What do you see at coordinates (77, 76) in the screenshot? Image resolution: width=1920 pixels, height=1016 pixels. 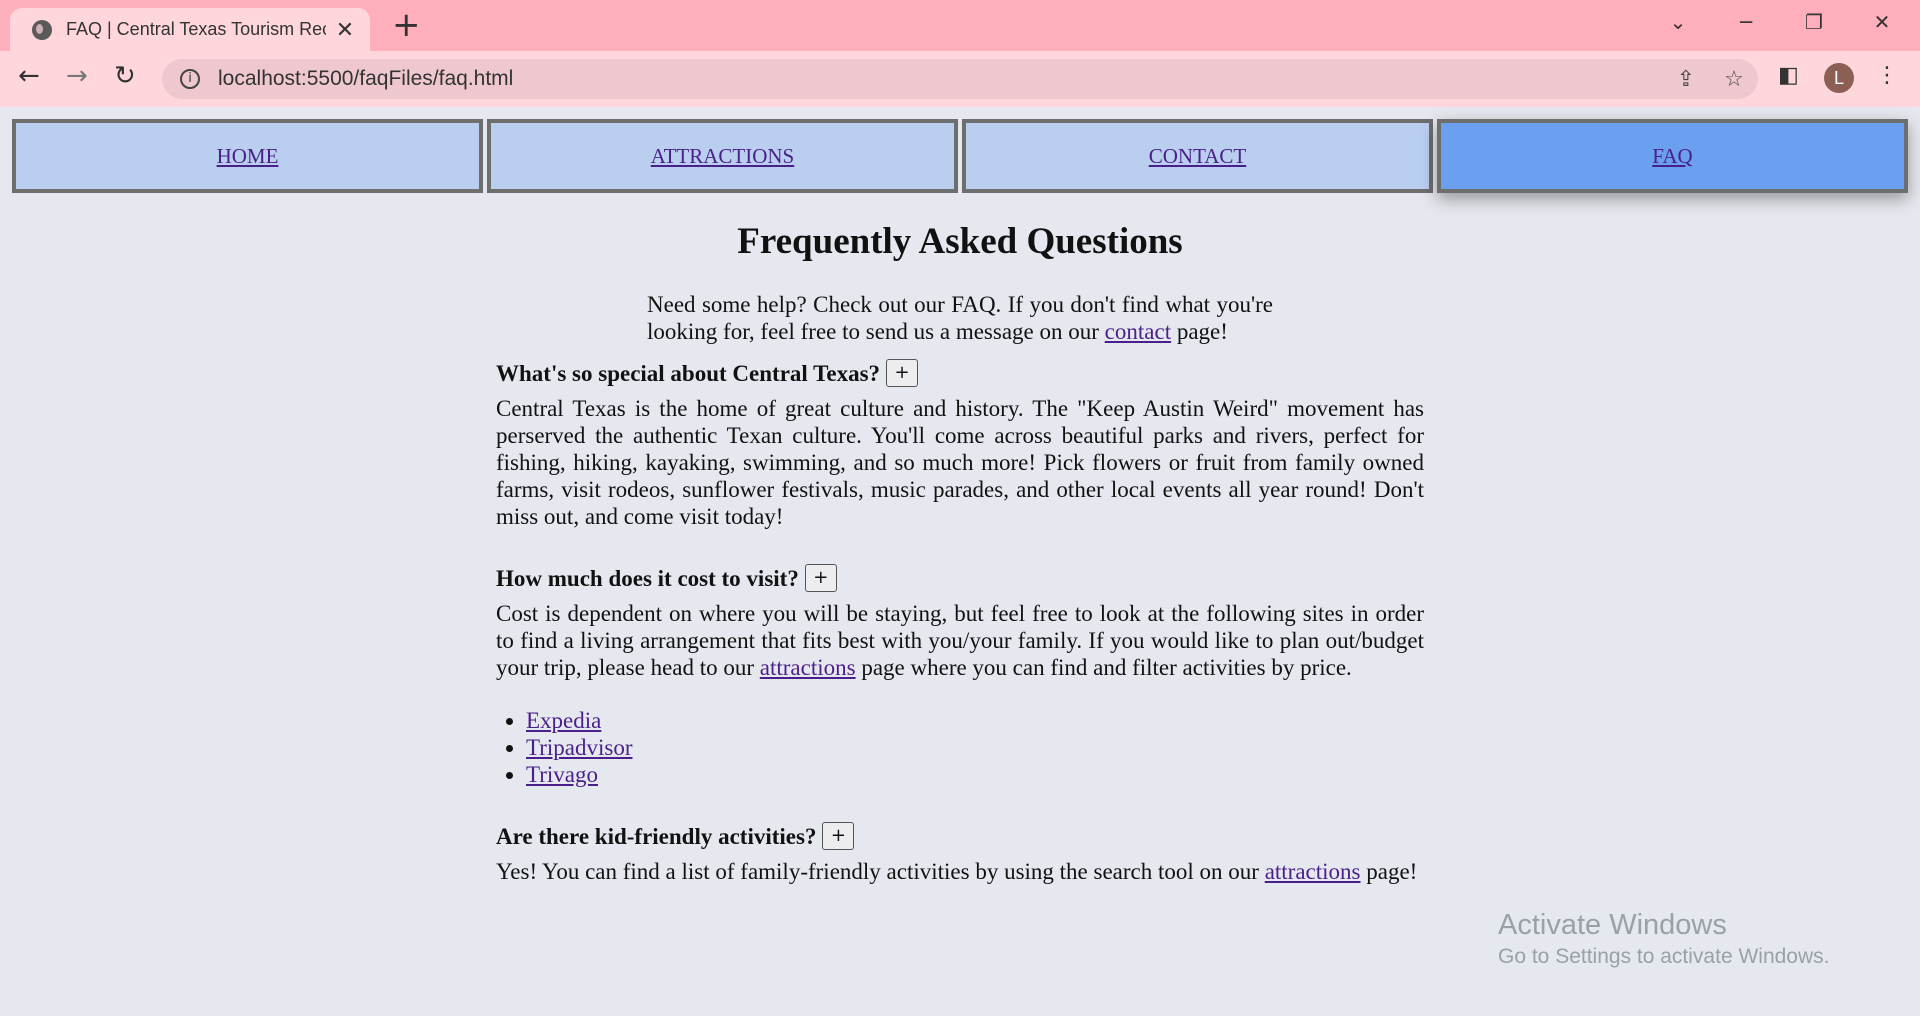 I see `forward-icon: →` at bounding box center [77, 76].